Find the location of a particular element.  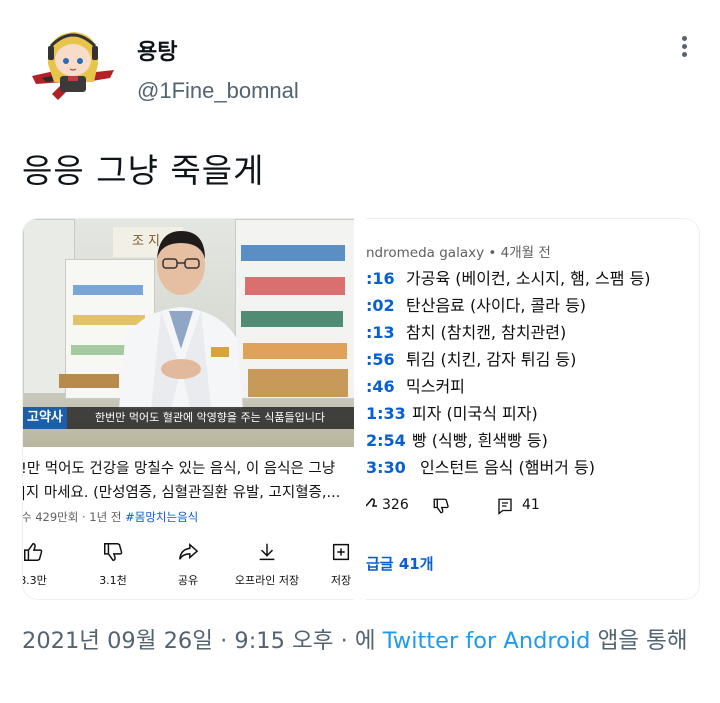

save-playlist-icon is located at coordinates (341, 552).